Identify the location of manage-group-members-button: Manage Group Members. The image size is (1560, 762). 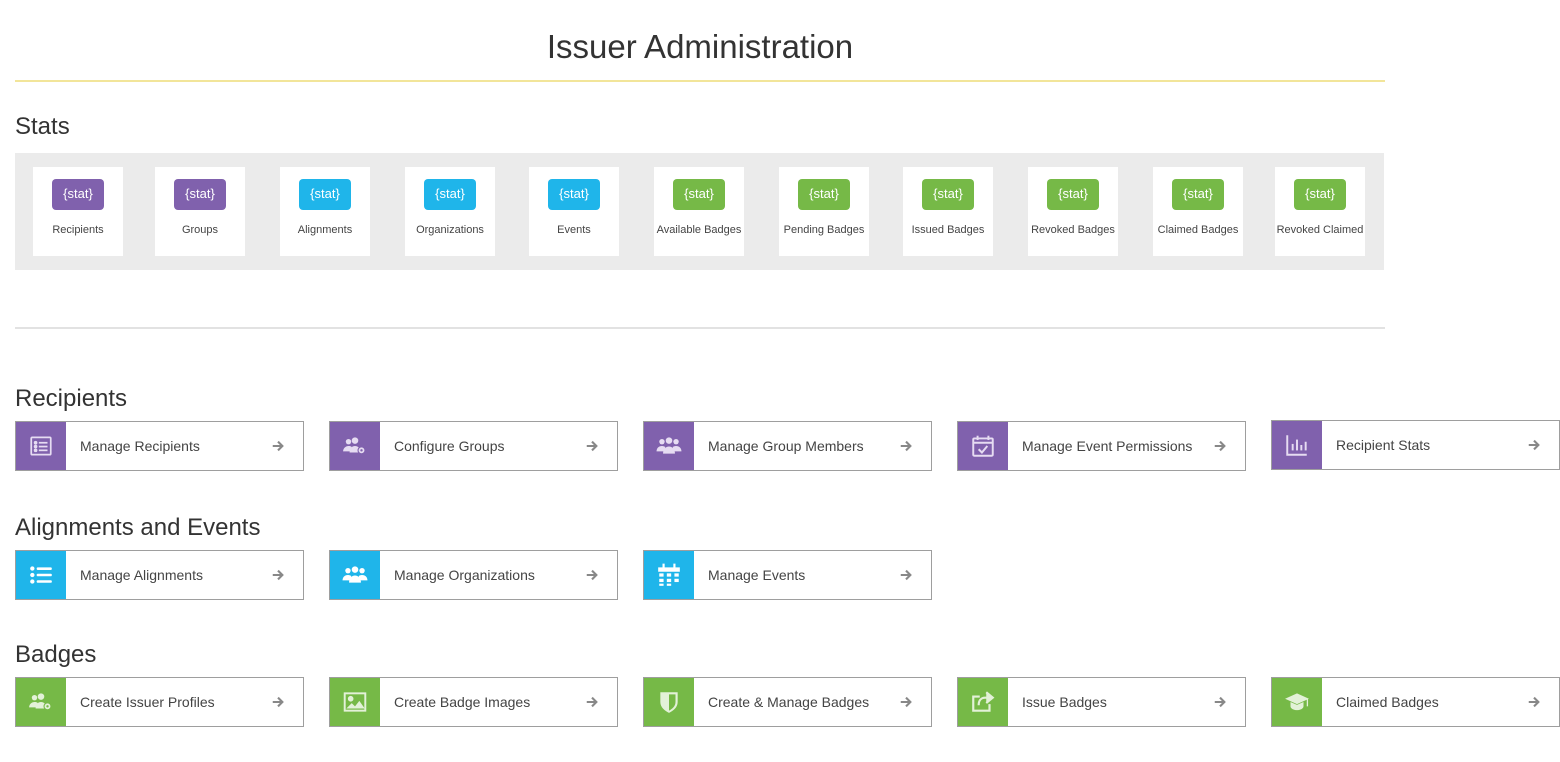
(787, 446).